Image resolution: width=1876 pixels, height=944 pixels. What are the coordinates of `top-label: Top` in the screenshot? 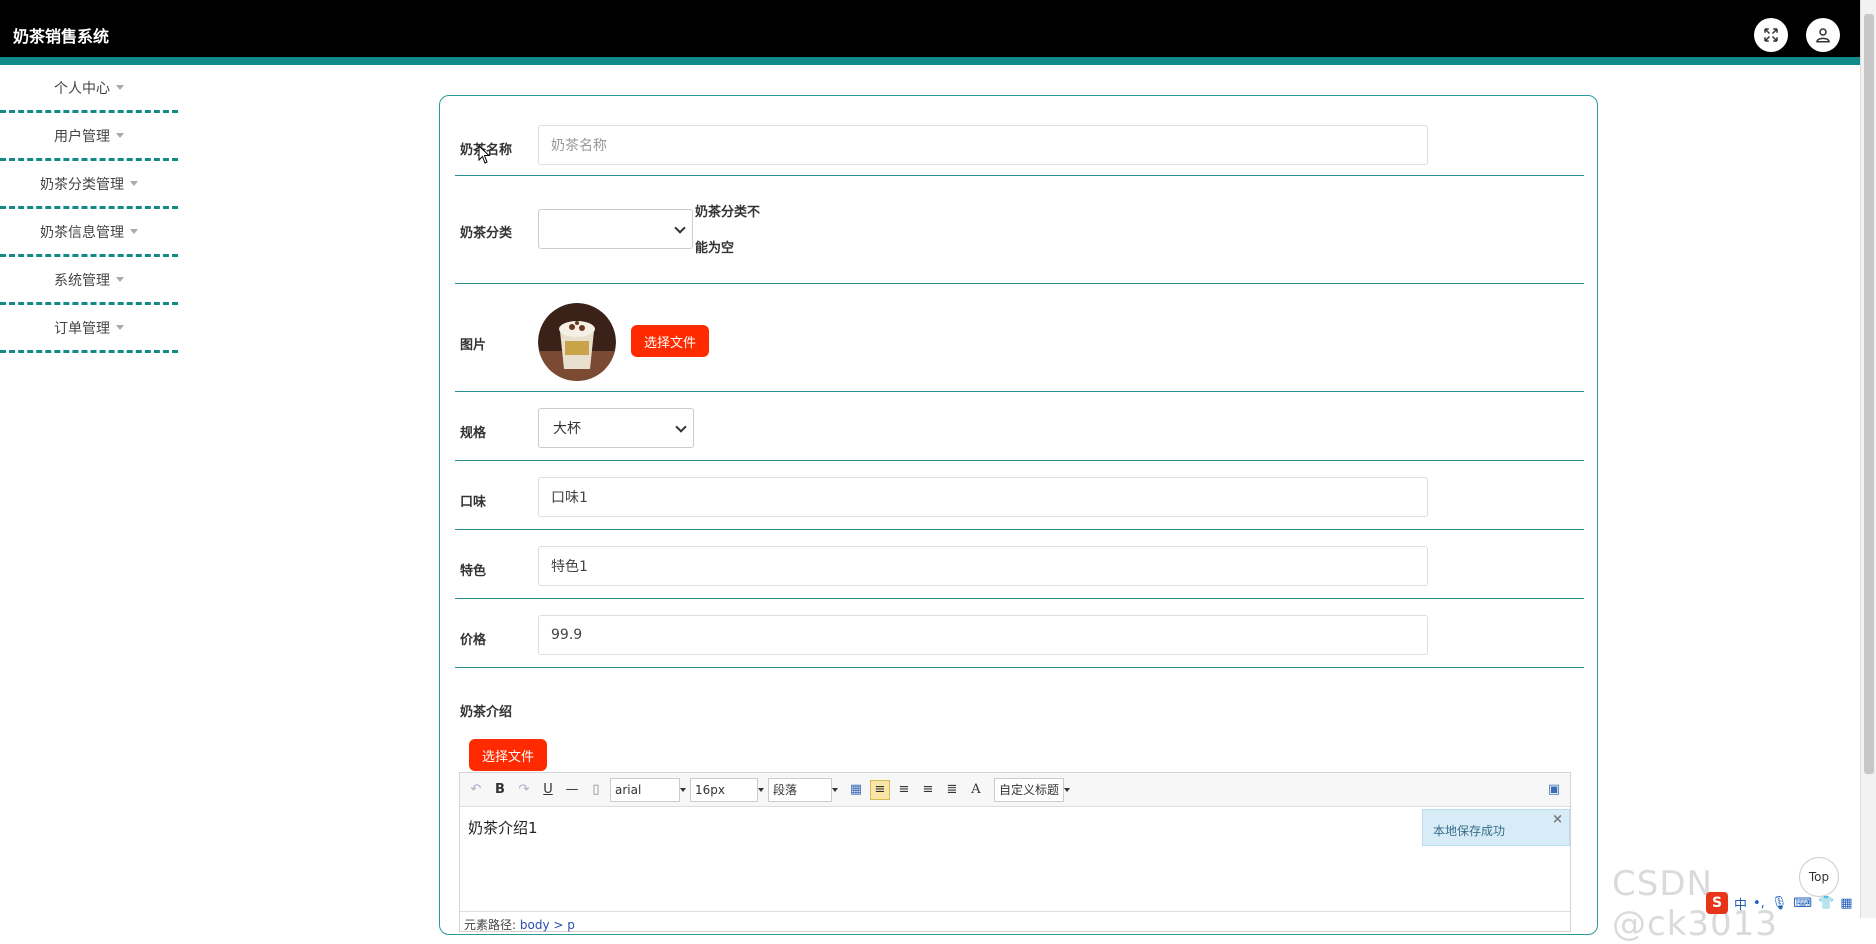 It's located at (1819, 877).